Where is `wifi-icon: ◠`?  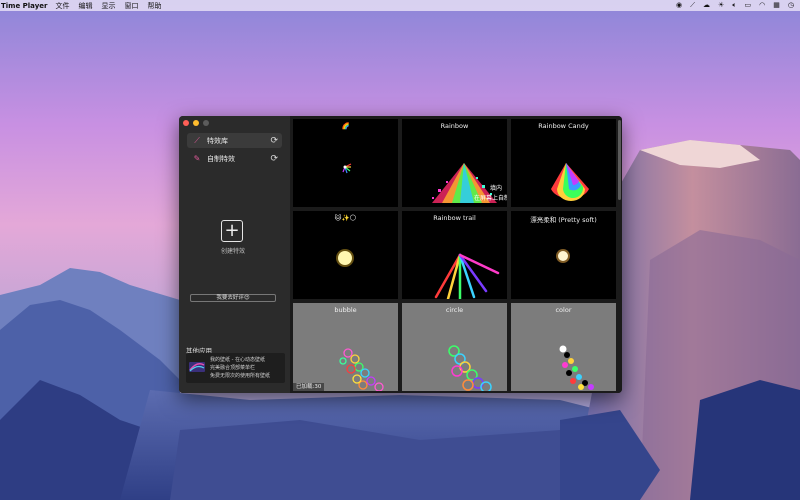 wifi-icon: ◠ is located at coordinates (762, 5).